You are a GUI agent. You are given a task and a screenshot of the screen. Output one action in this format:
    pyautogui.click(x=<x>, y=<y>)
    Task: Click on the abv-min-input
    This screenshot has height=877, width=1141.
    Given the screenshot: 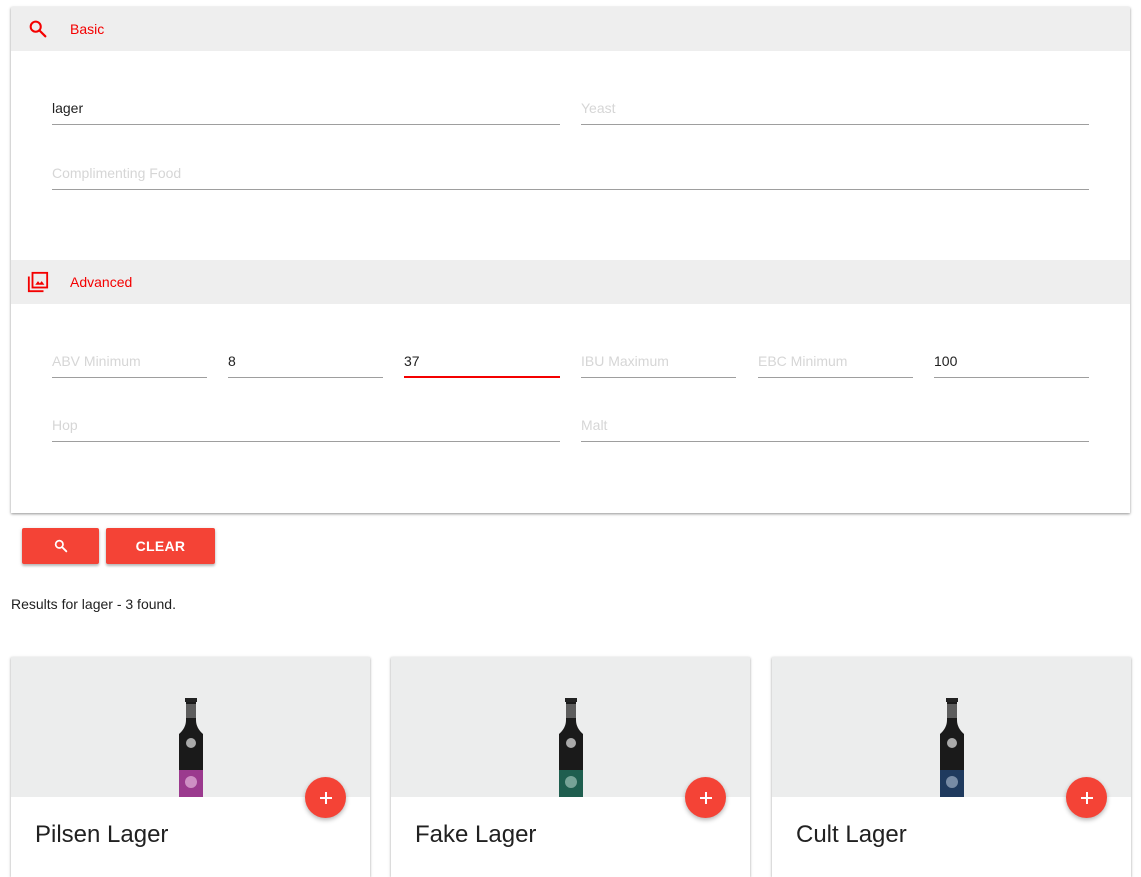 What is the action you would take?
    pyautogui.click(x=129, y=360)
    